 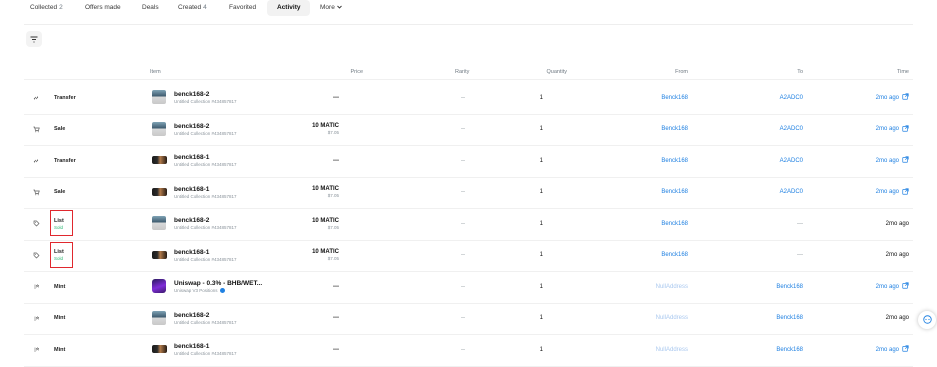 I want to click on item-collection: Uniswap V3 Positions, so click(x=199, y=291).